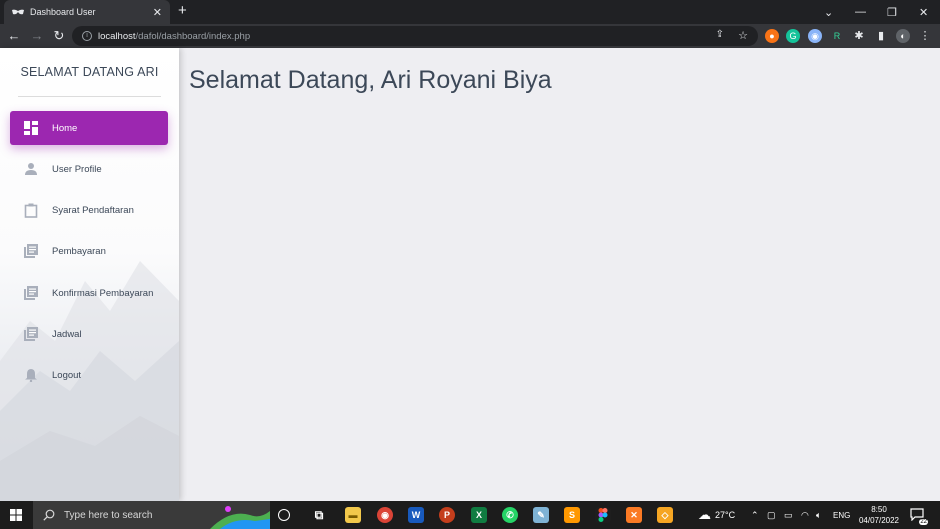  I want to click on tab-search-icon: ⌄, so click(828, 12).